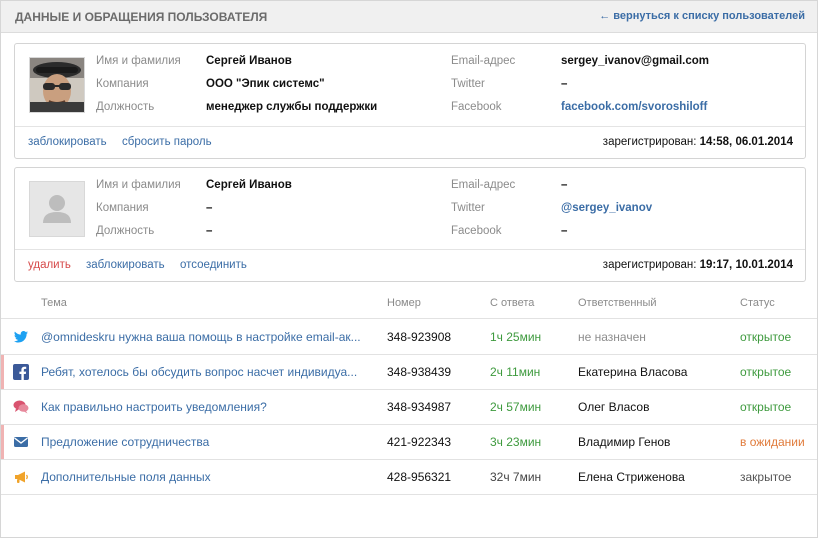  Describe the element at coordinates (125, 442) in the screenshot. I see `ticket-subject-link: Предложение сотрудничества` at that location.